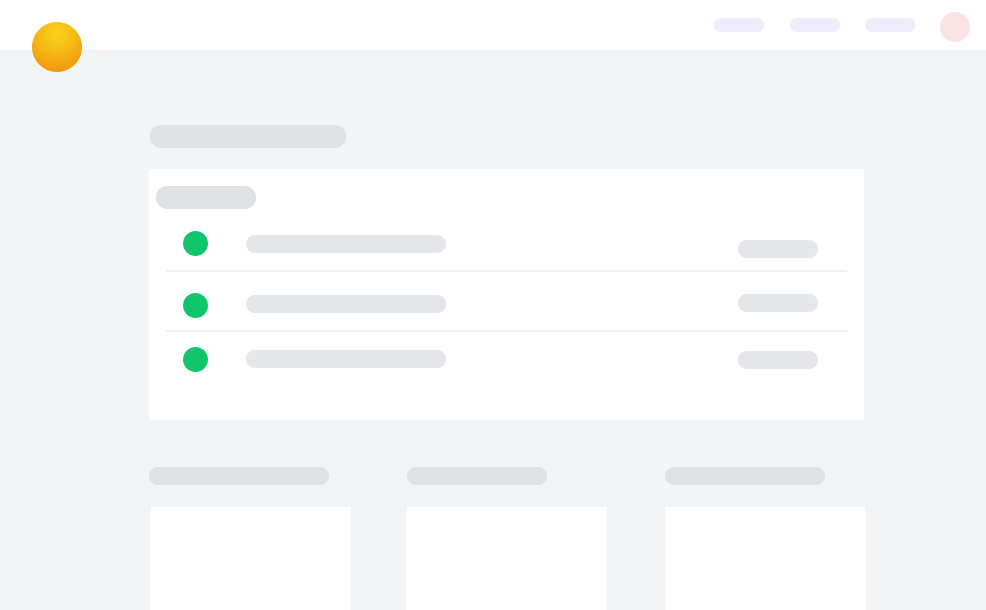 This screenshot has height=610, width=986. Describe the element at coordinates (955, 27) in the screenshot. I see `avatar` at that location.